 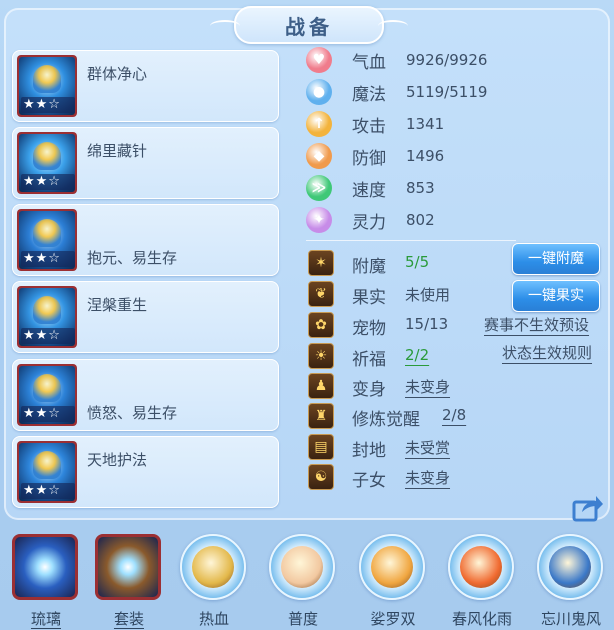 What do you see at coordinates (302, 619) in the screenshot?
I see `tab-label: 普度` at bounding box center [302, 619].